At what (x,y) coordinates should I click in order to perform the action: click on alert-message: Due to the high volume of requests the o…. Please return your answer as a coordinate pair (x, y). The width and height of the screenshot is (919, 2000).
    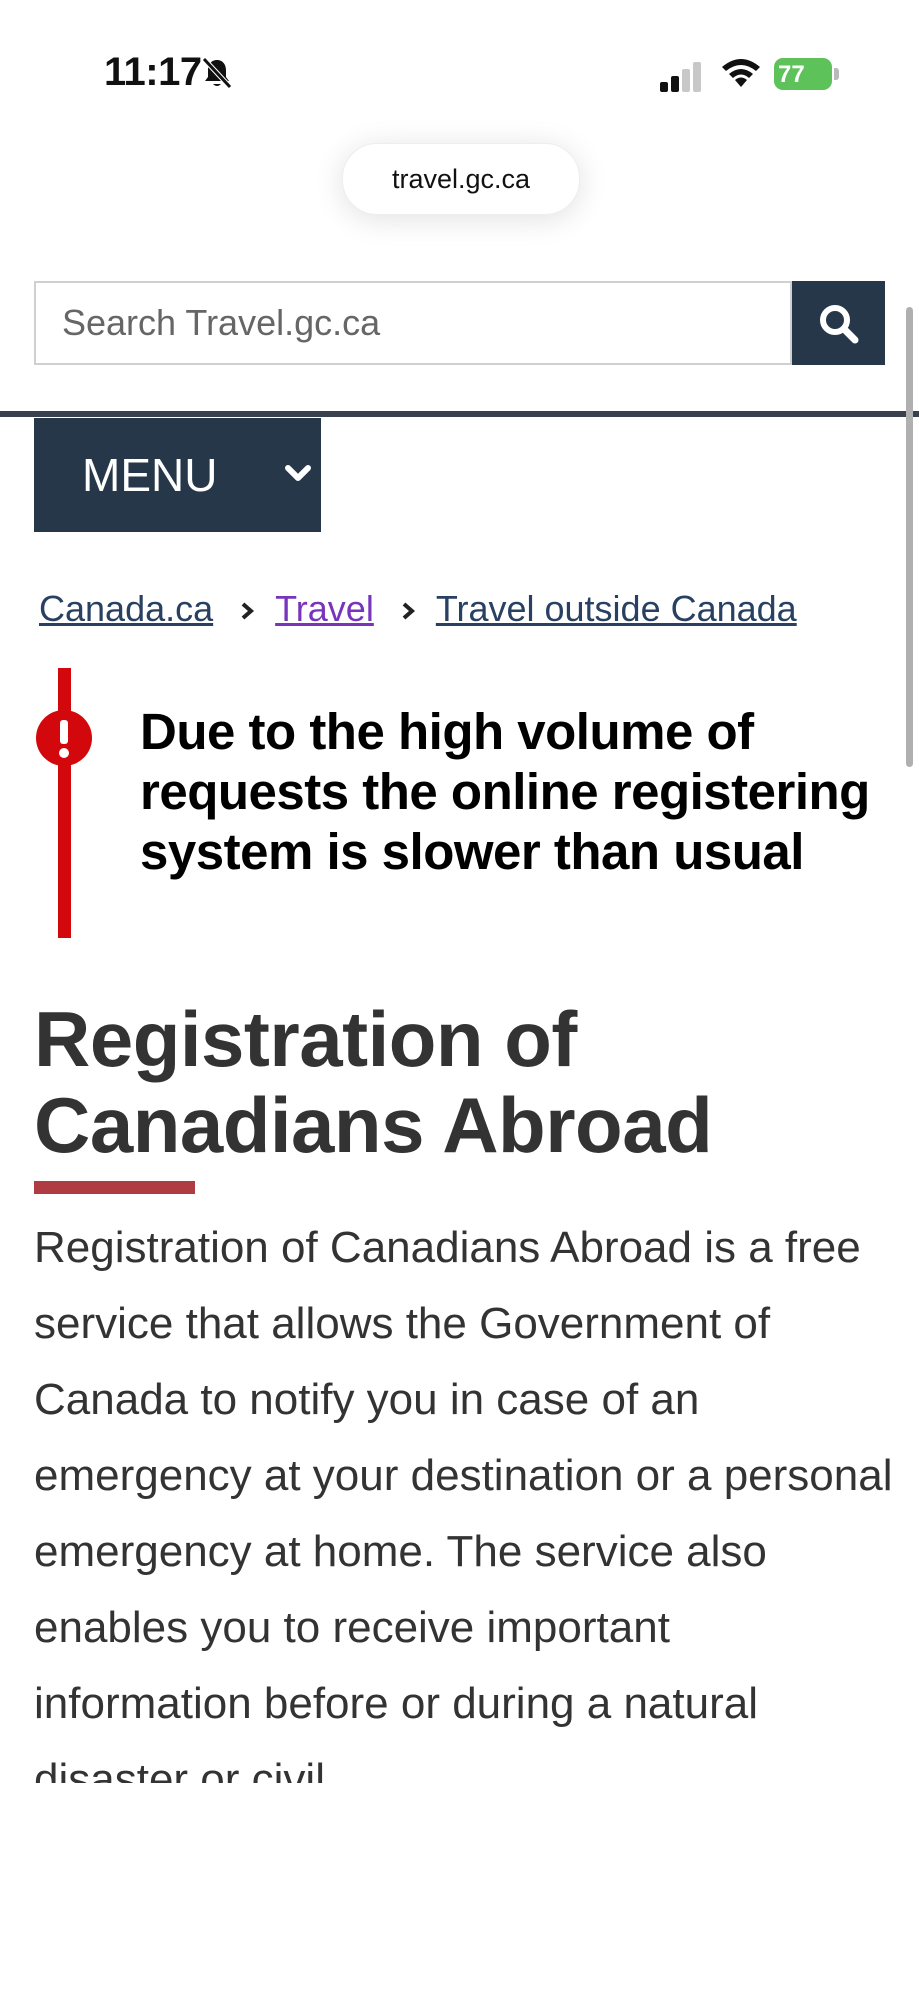
    Looking at the image, I should click on (505, 791).